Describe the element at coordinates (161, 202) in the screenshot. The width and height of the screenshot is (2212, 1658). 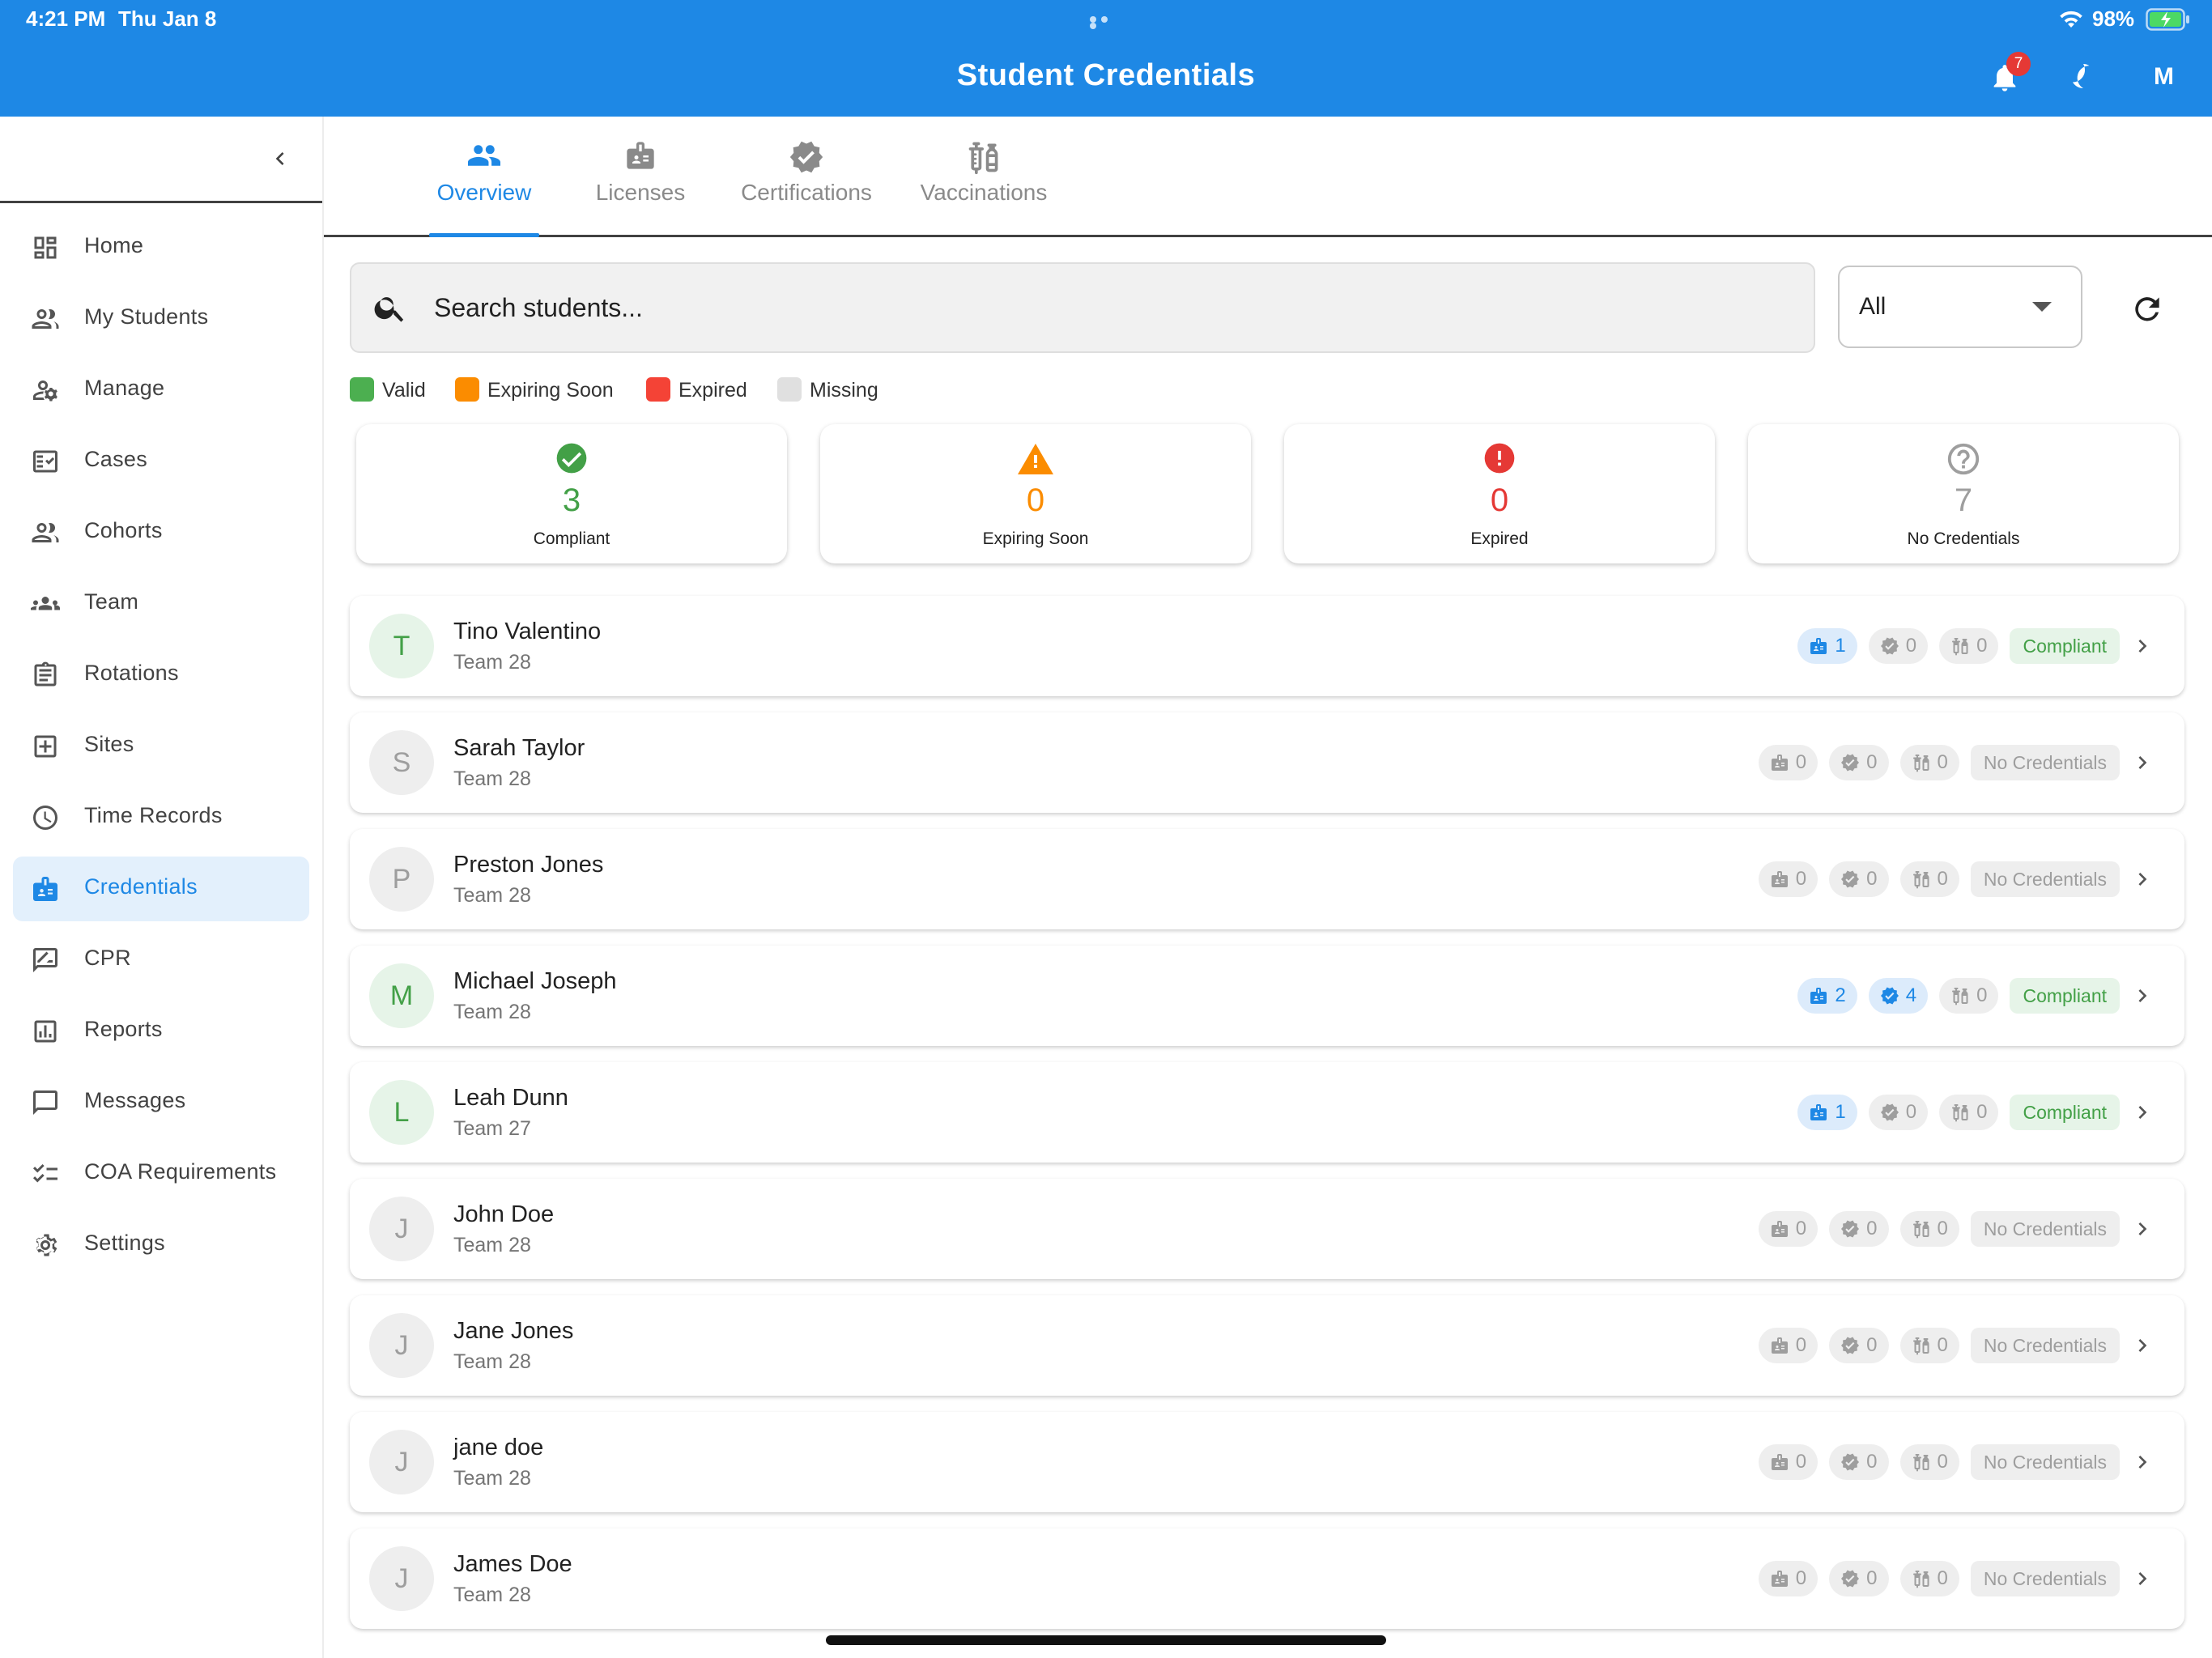
I see `sidebar-divider` at that location.